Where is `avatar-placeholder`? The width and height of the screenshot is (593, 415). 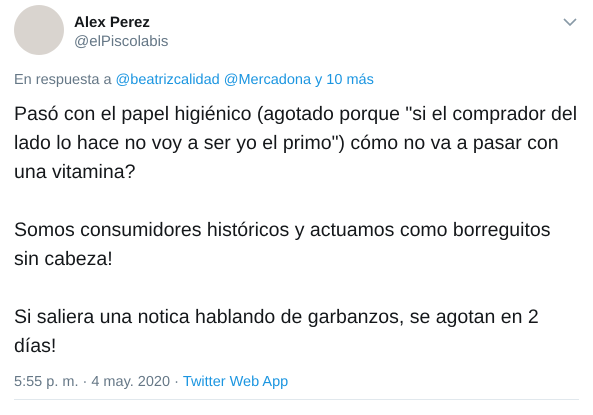
avatar-placeholder is located at coordinates (39, 30).